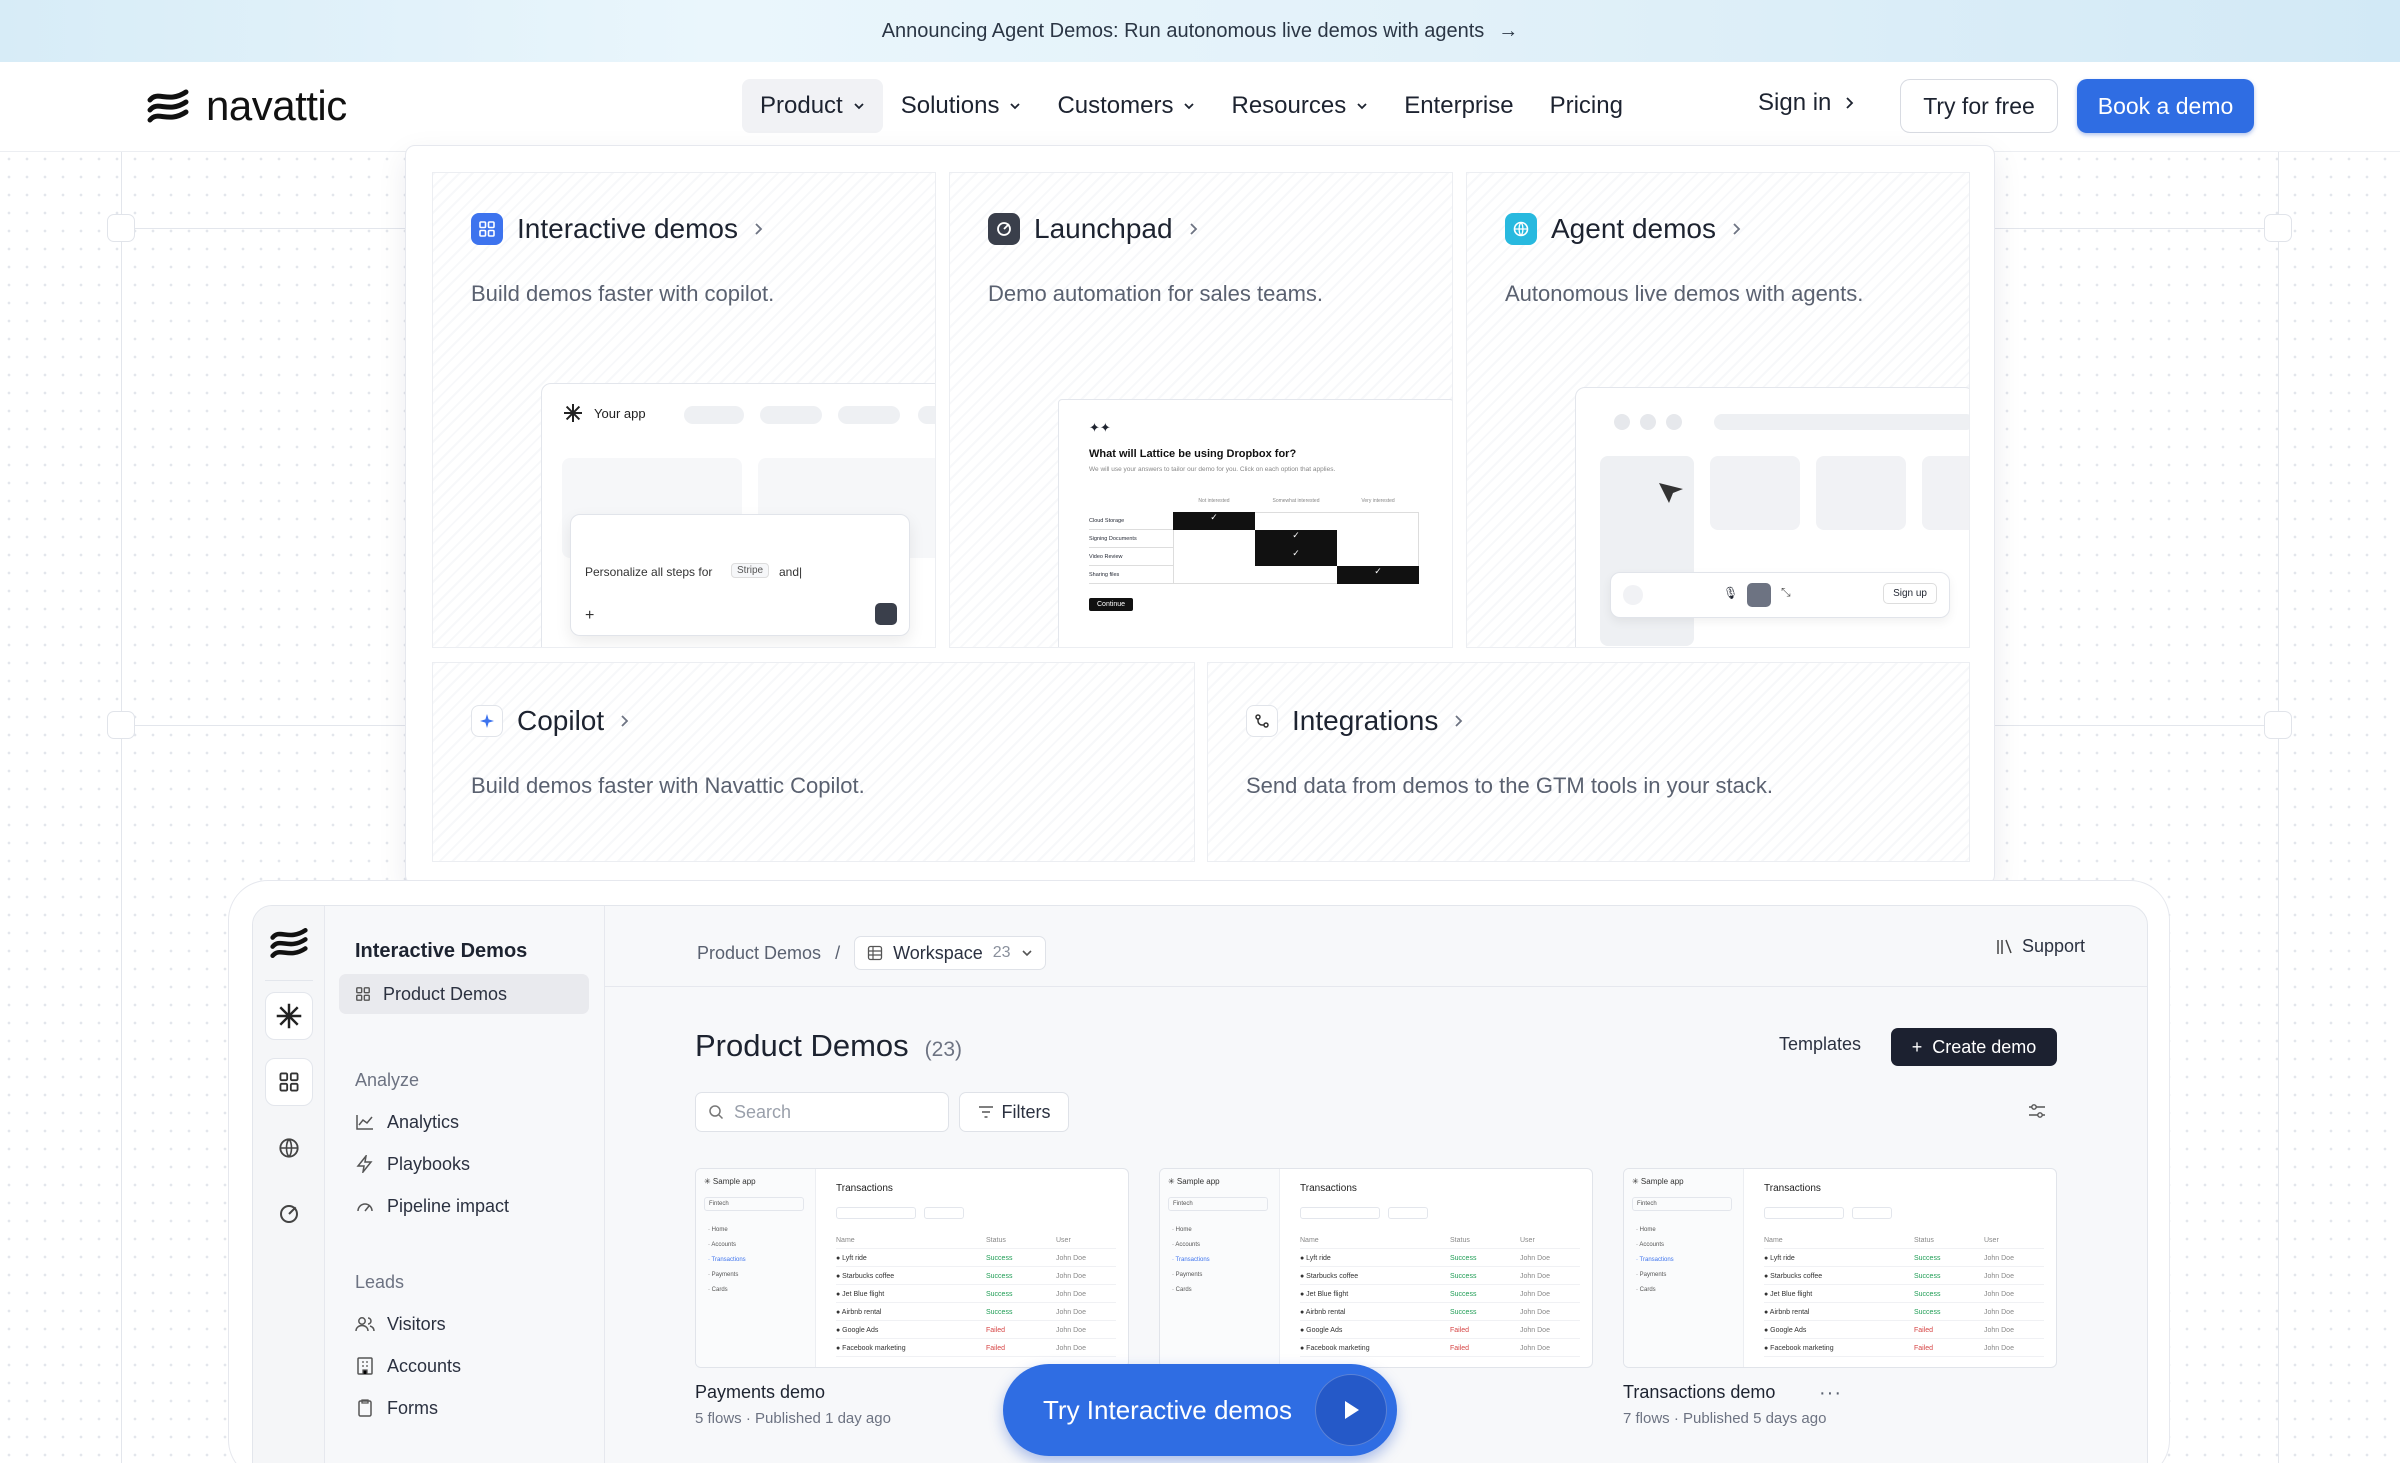  I want to click on frame-handle, so click(121, 725).